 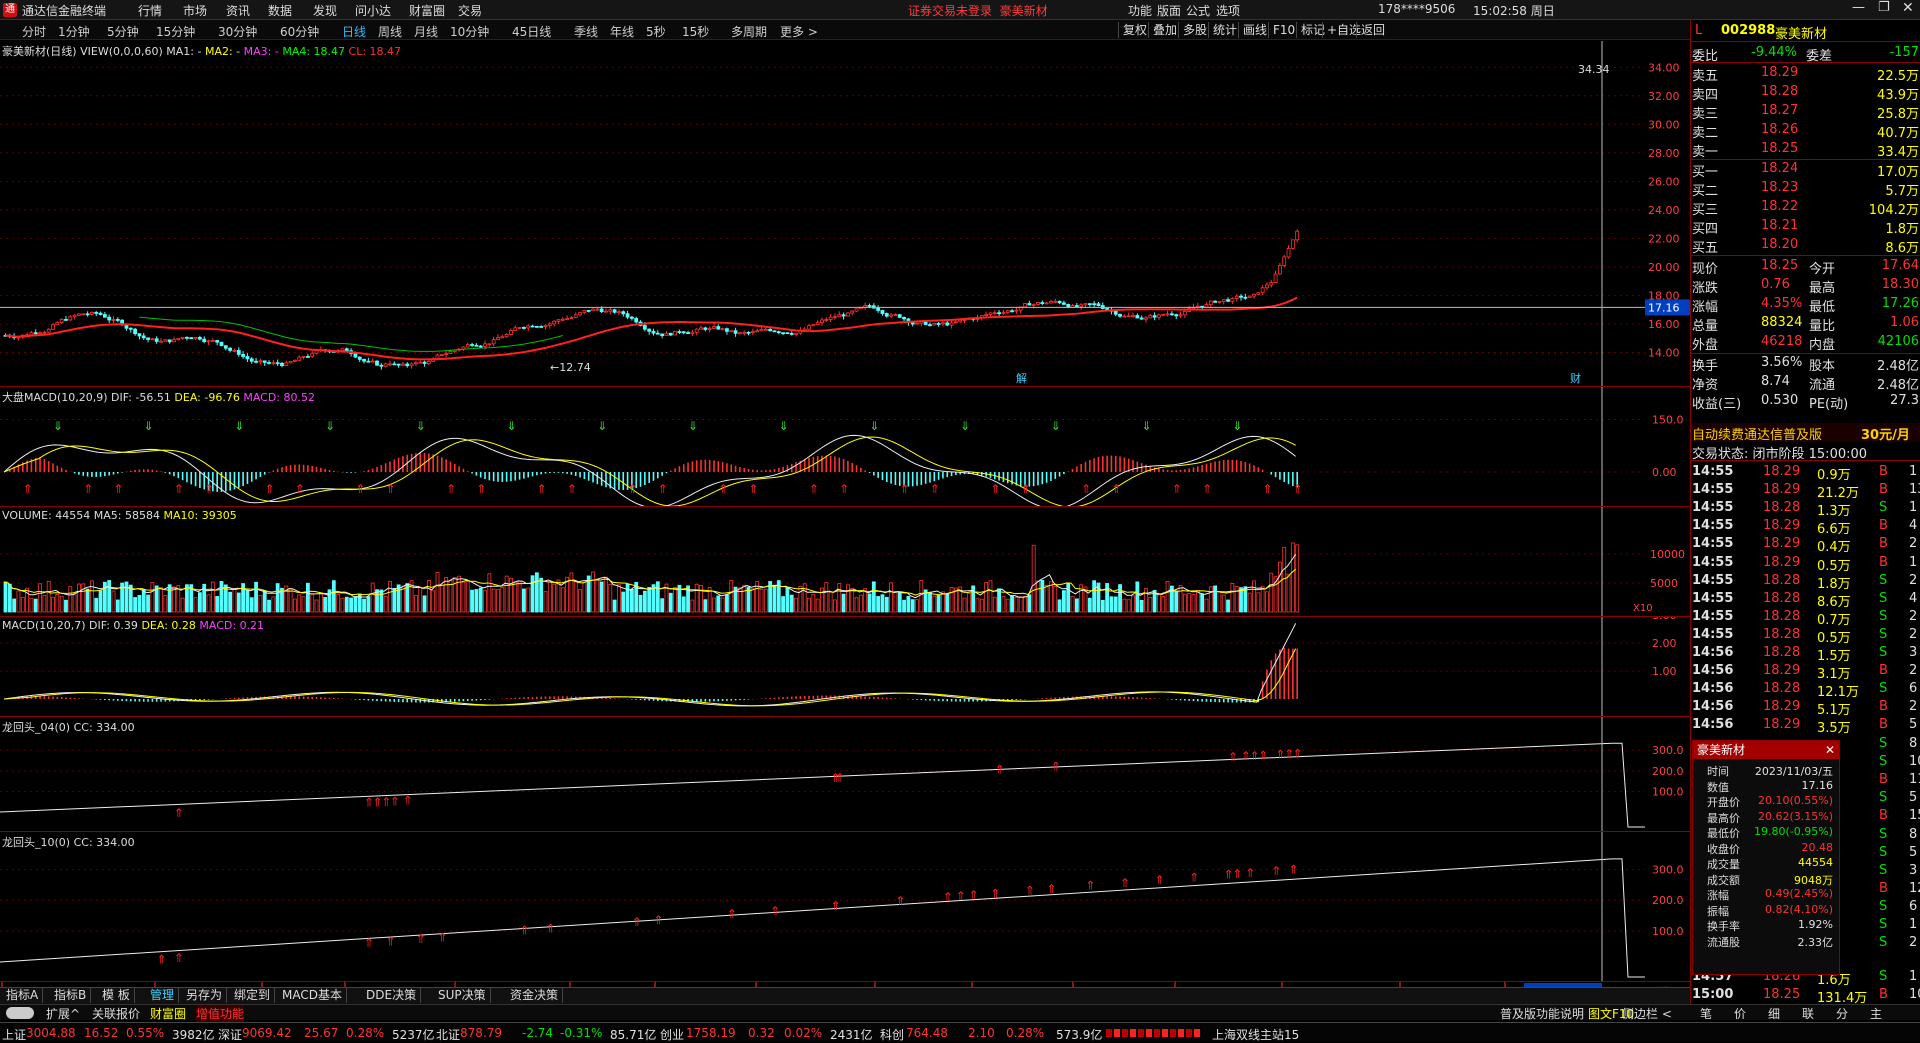 What do you see at coordinates (1372, 30) in the screenshot?
I see `toolbar-btn-8: 返回` at bounding box center [1372, 30].